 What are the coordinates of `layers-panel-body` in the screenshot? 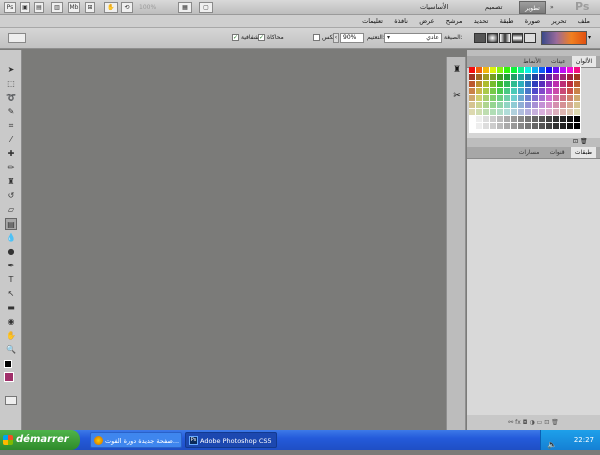 It's located at (533, 287).